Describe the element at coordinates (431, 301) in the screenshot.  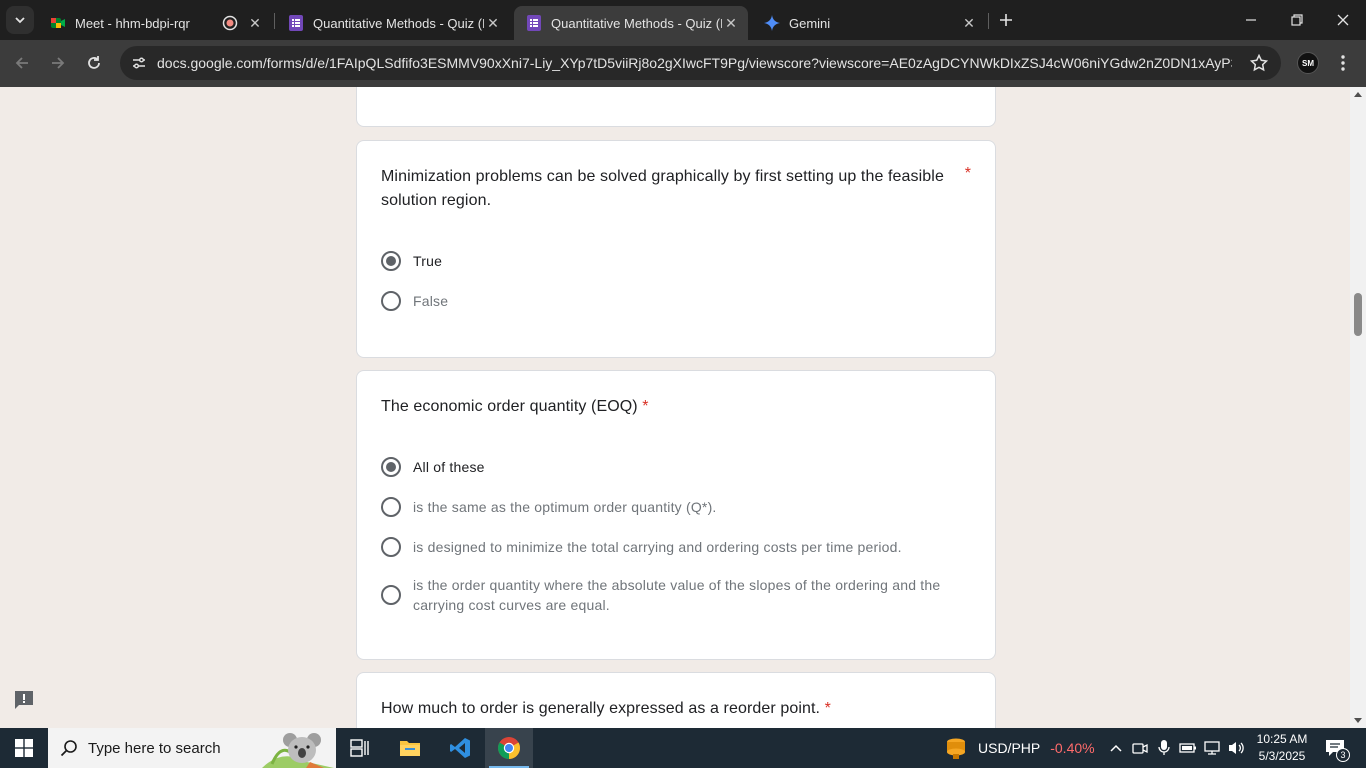
I see `option-label: False` at that location.